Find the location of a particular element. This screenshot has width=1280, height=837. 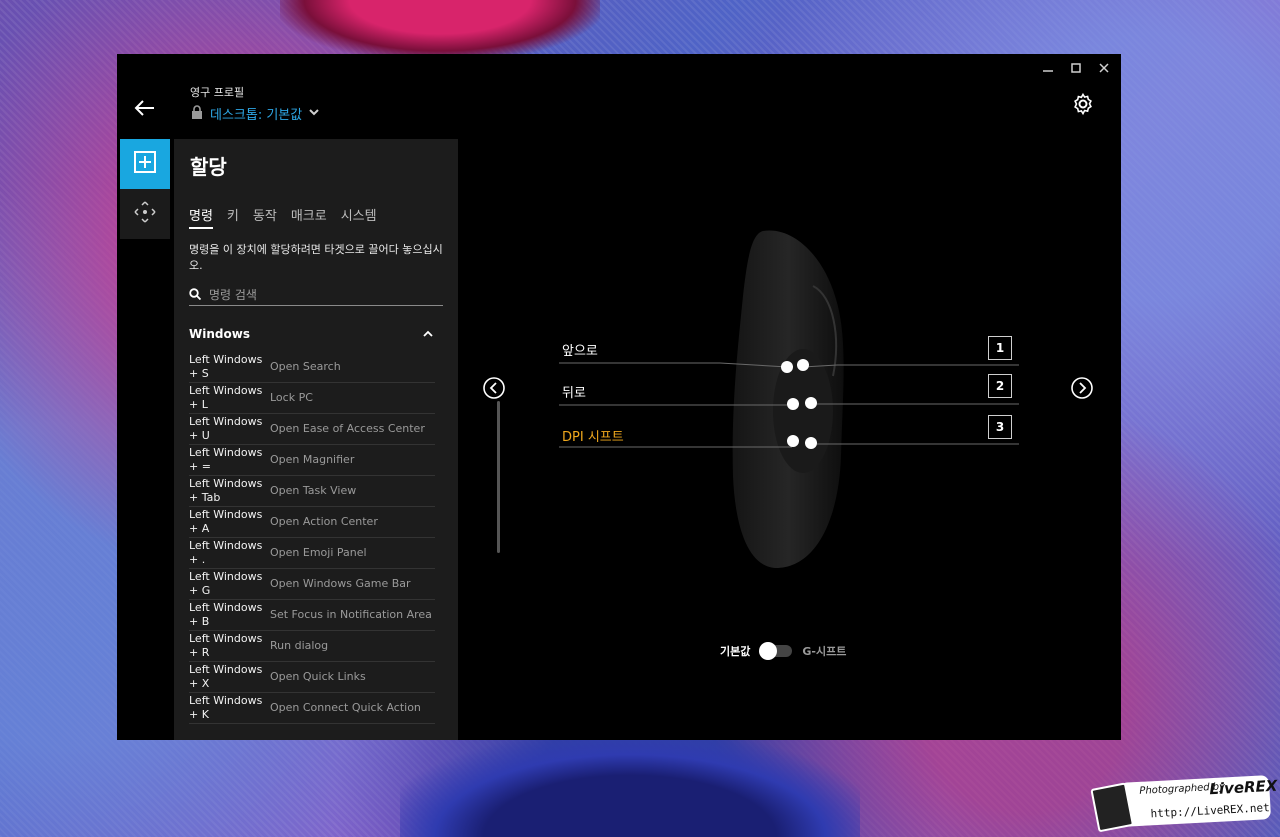

command-desc: Open Windows Game Bar is located at coordinates (340, 583).